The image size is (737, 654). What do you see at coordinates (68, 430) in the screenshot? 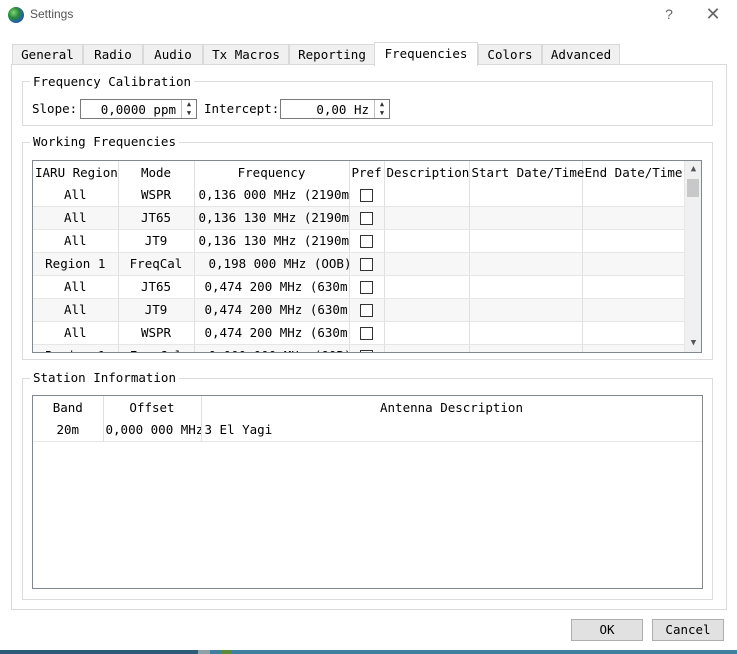
I see `cell-band: 20m` at bounding box center [68, 430].